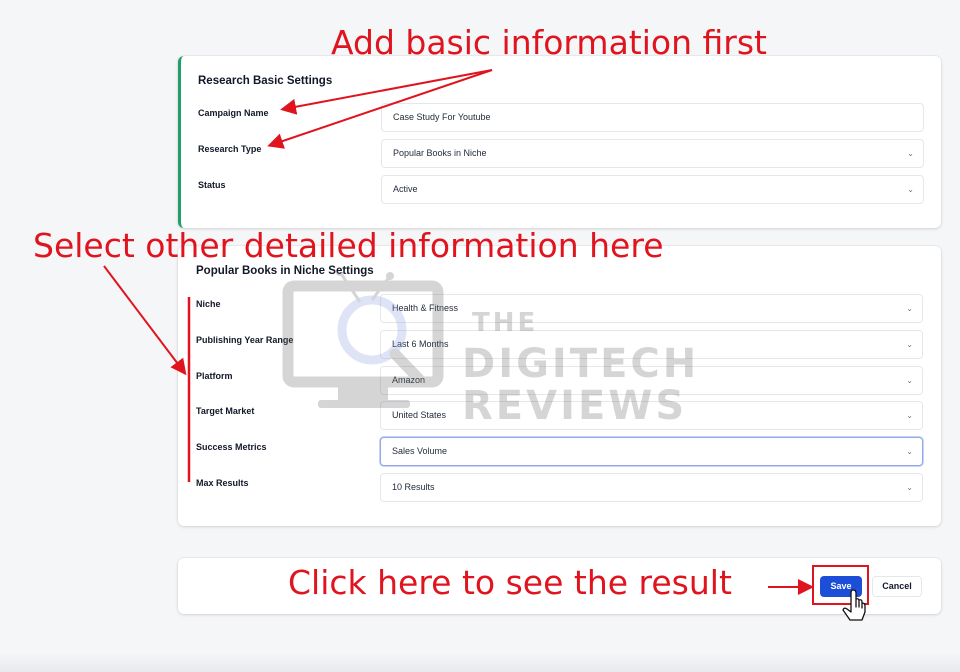  What do you see at coordinates (222, 483) in the screenshot?
I see `max-results-label: Max Results` at bounding box center [222, 483].